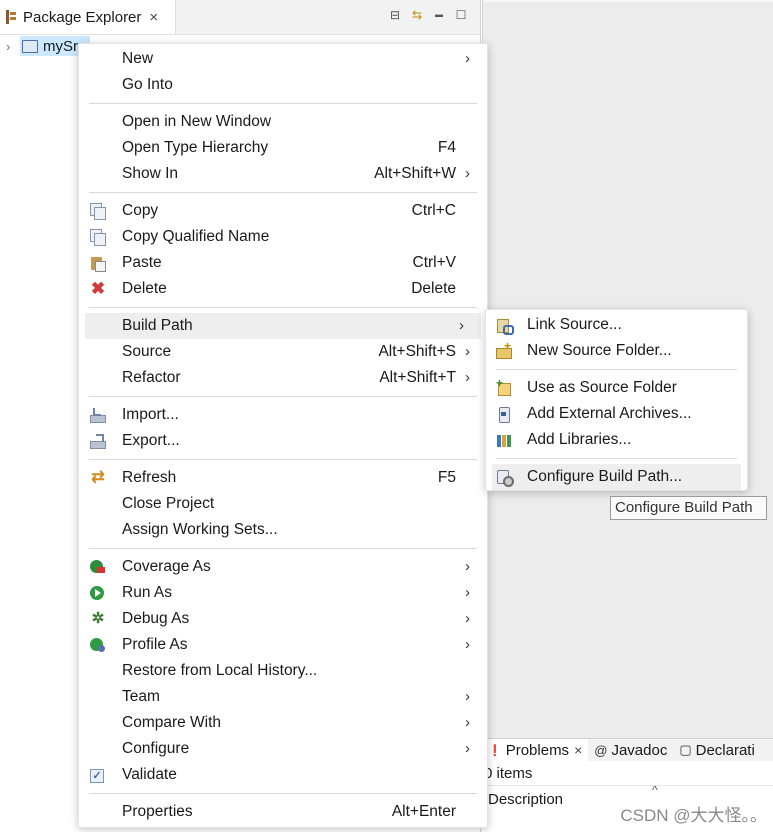  Describe the element at coordinates (156, 748) in the screenshot. I see `menu-item-label: Configure` at that location.